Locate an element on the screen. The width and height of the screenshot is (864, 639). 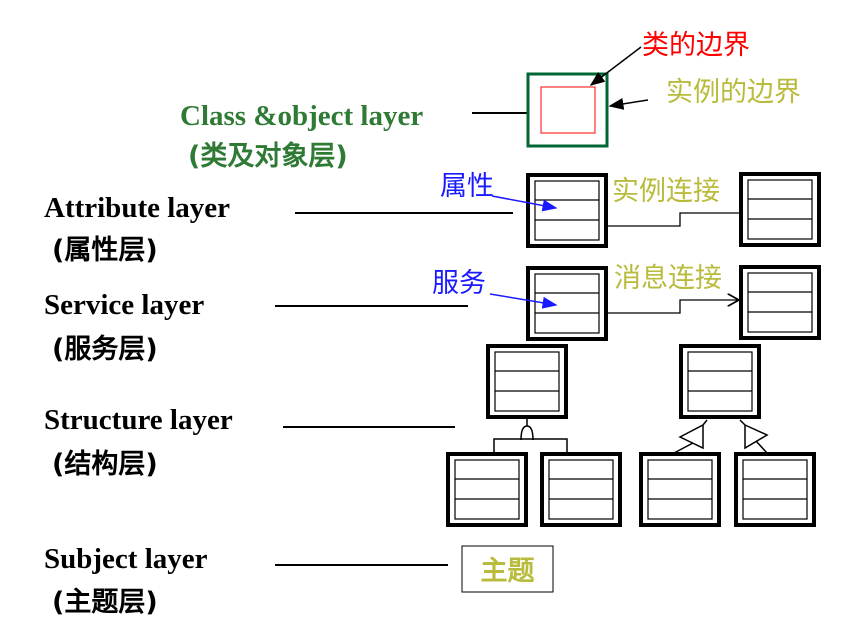
service-annotation: 服务 is located at coordinates (459, 283).